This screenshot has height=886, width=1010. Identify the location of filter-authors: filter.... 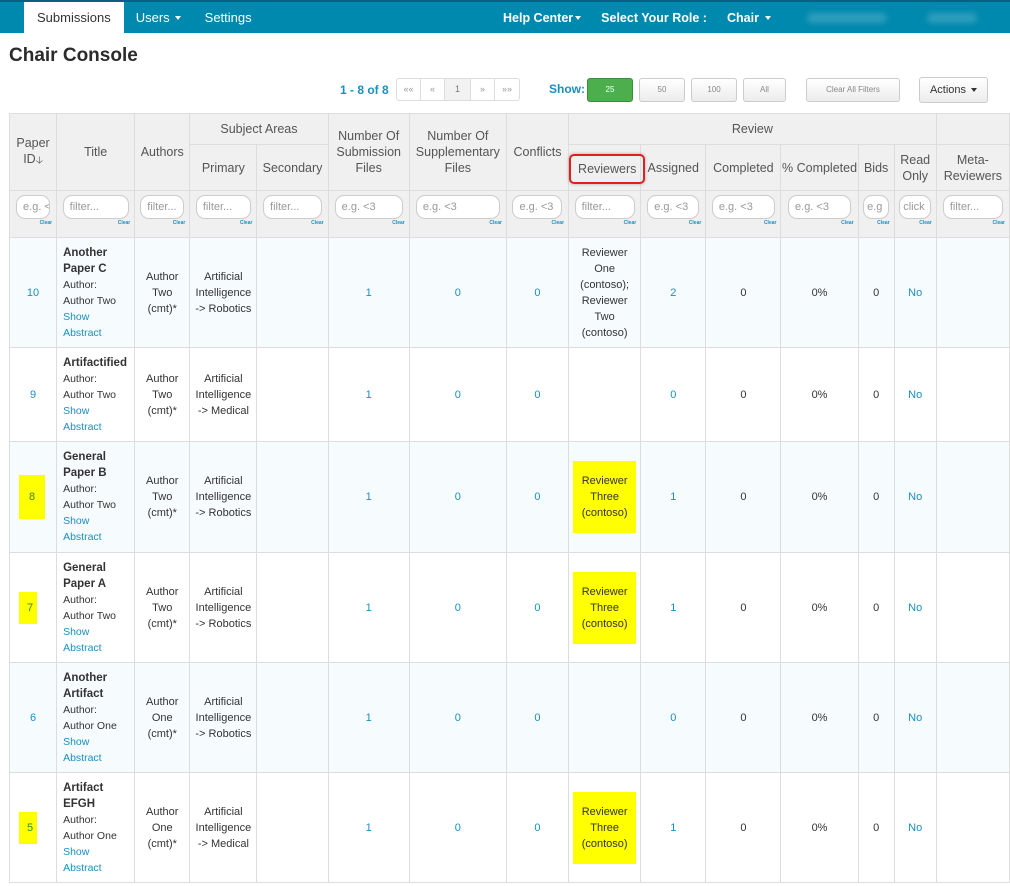
(162, 207).